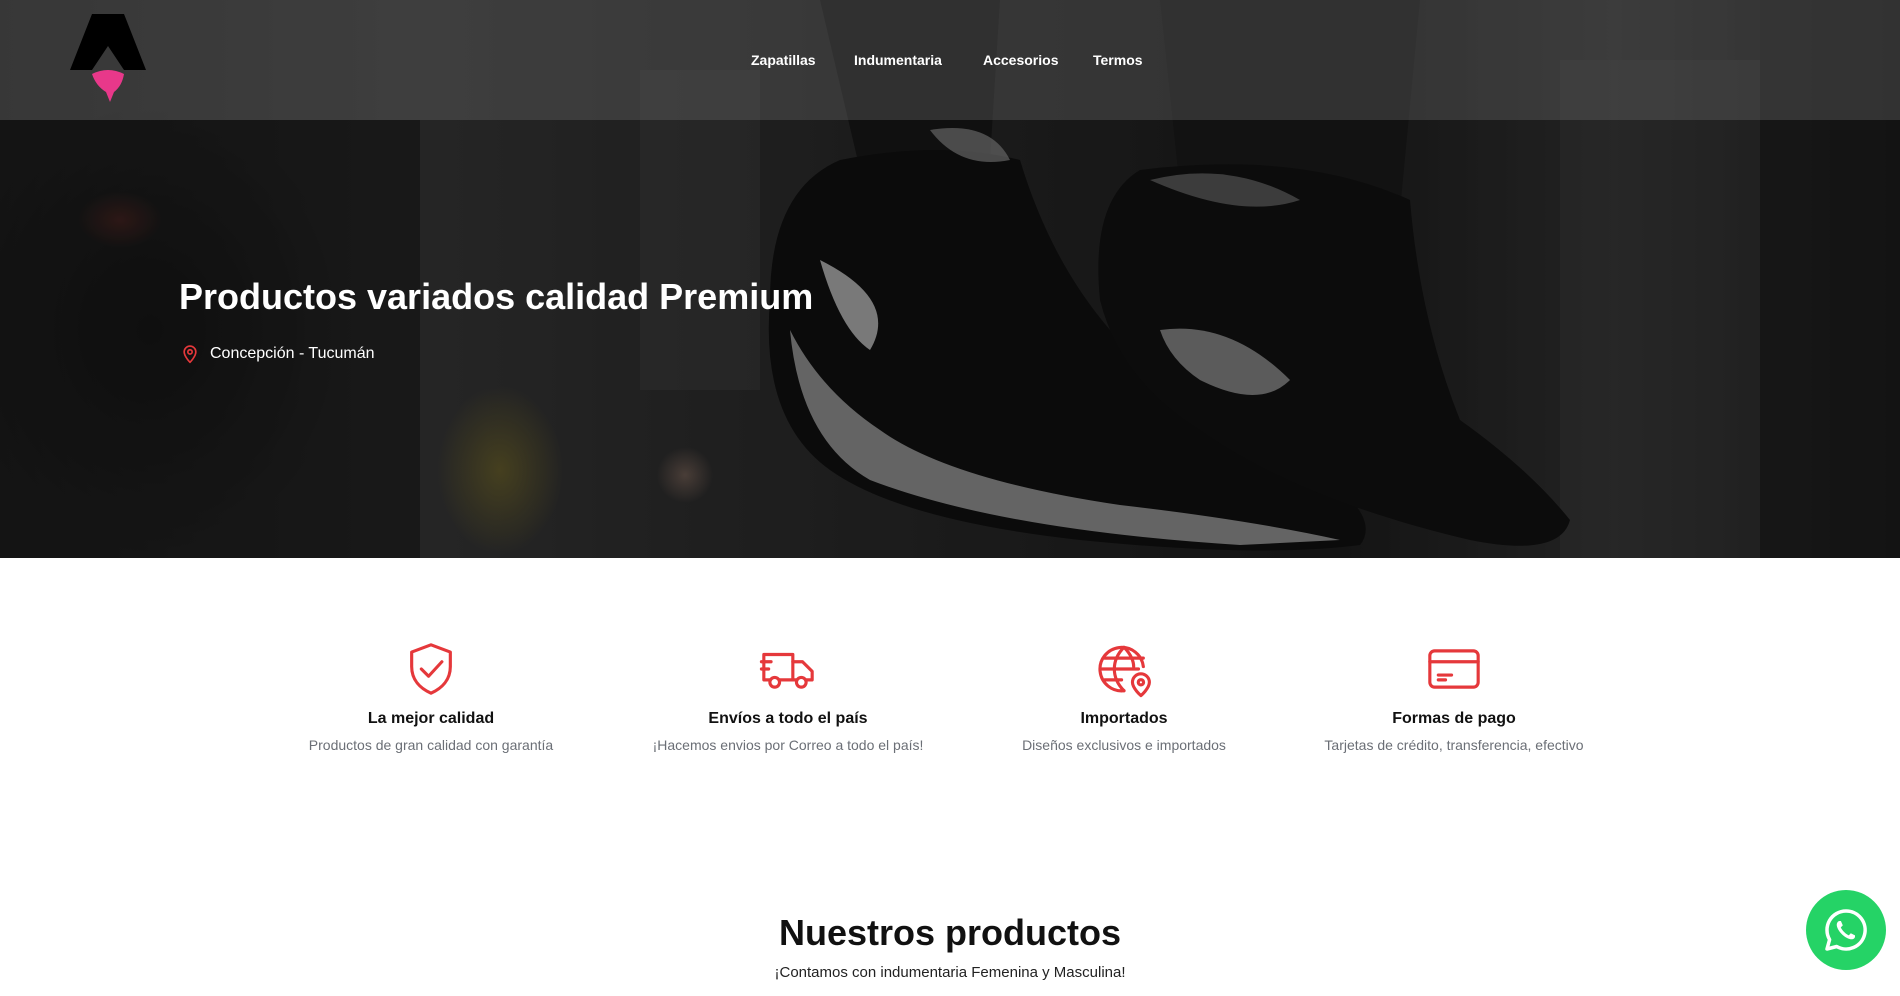 The width and height of the screenshot is (1900, 996). What do you see at coordinates (786, 670) in the screenshot?
I see `truck-icon` at bounding box center [786, 670].